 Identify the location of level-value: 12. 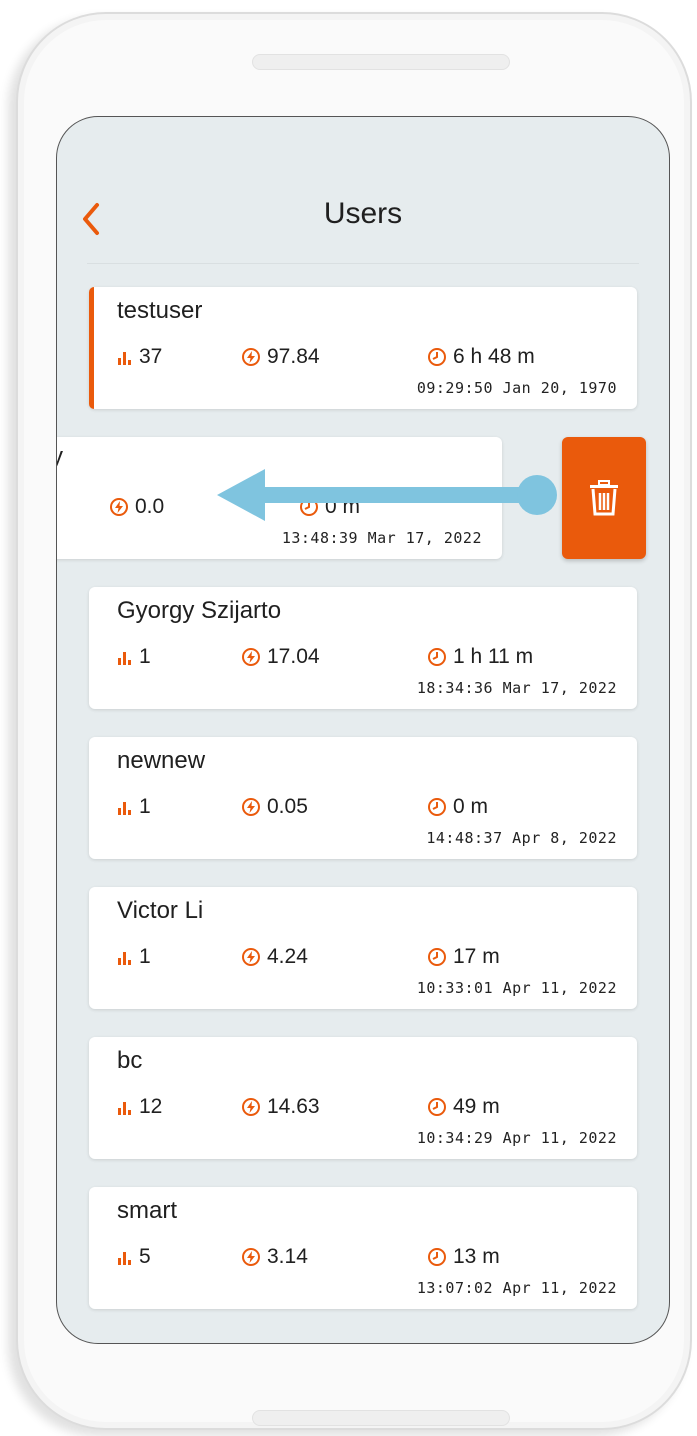
(151, 1106).